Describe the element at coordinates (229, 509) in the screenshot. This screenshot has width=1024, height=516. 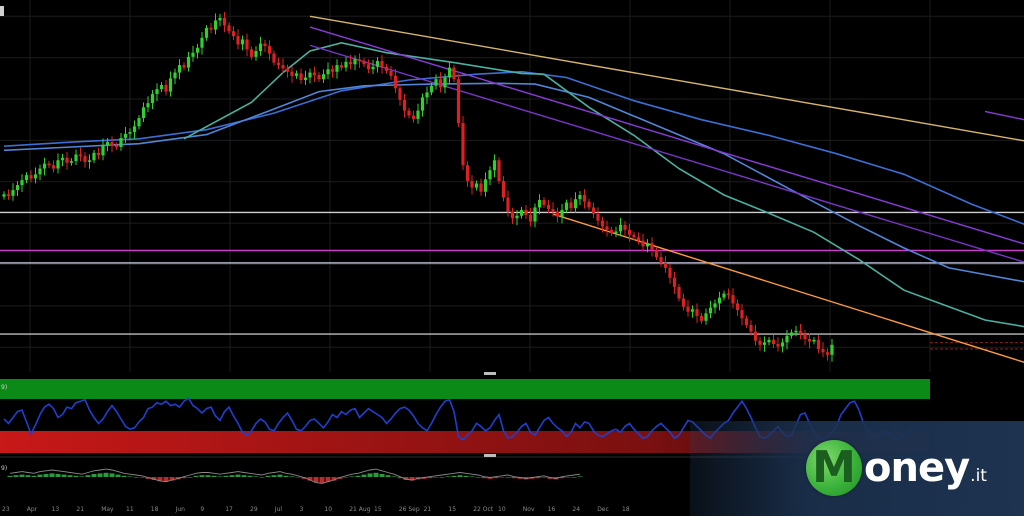
I see `x-tick-label: 17` at that location.